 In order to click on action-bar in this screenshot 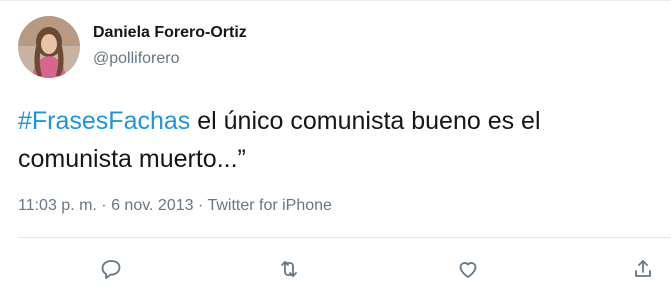, I will do `click(335, 269)`.